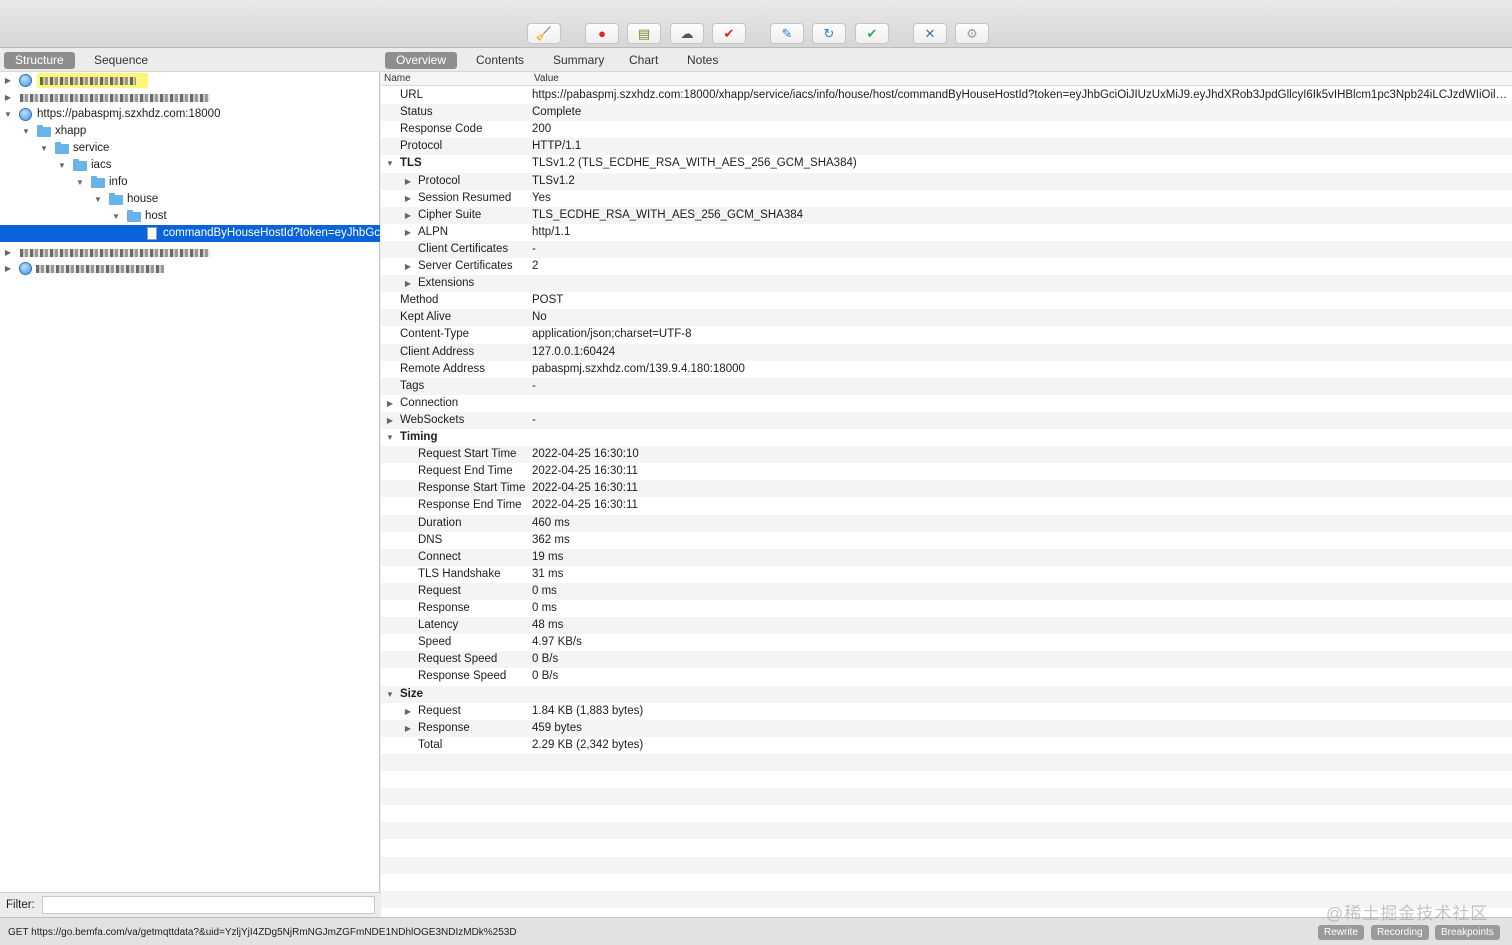 The height and width of the screenshot is (945, 1512). Describe the element at coordinates (101, 165) in the screenshot. I see `folder-label: iacs` at that location.